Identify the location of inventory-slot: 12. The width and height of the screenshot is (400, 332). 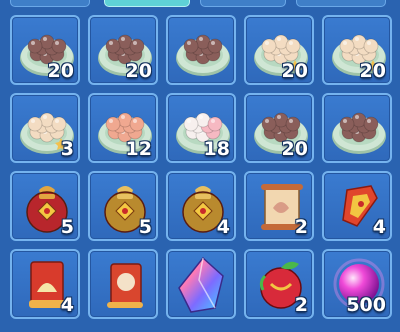
(123, 128).